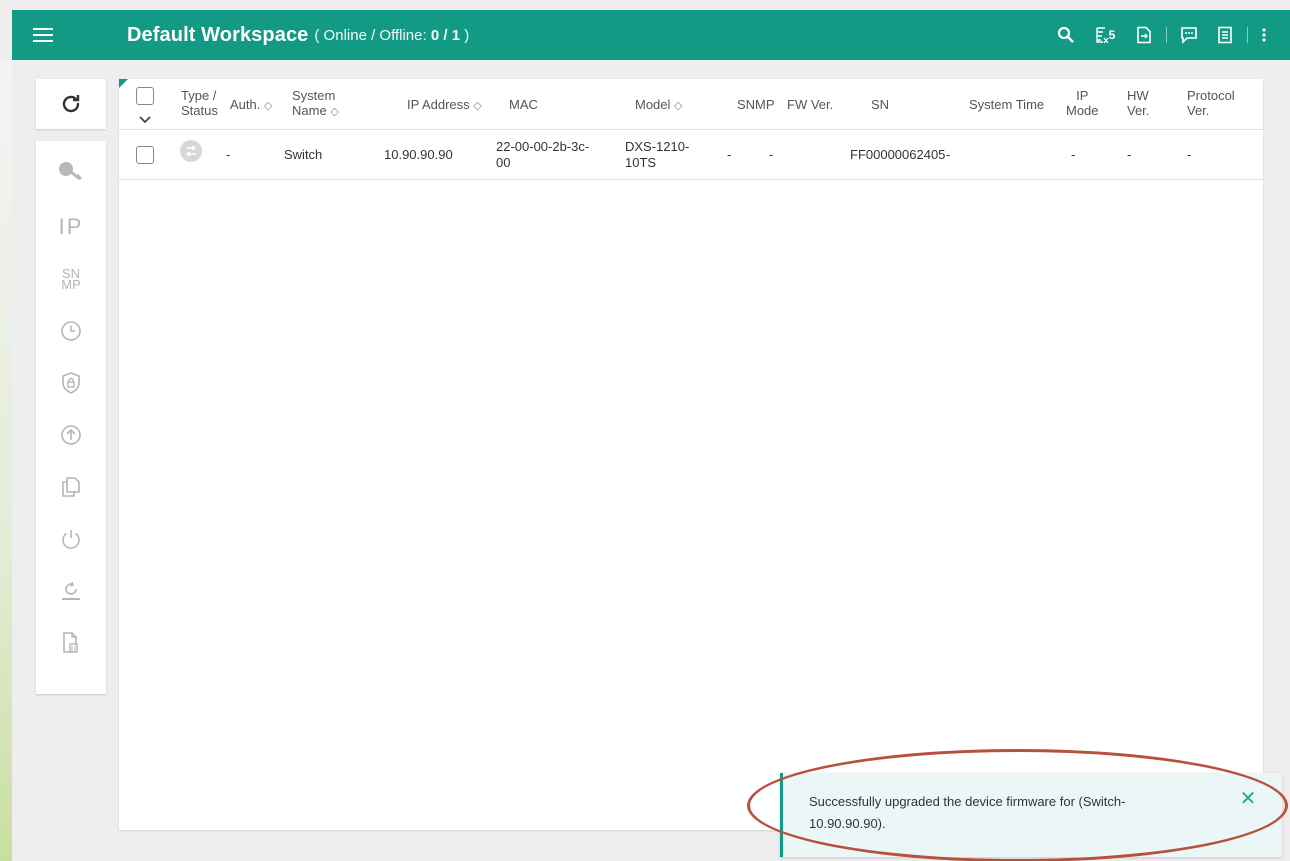 The height and width of the screenshot is (861, 1290). Describe the element at coordinates (1073, 154) in the screenshot. I see `cell-ip-mode: -` at that location.